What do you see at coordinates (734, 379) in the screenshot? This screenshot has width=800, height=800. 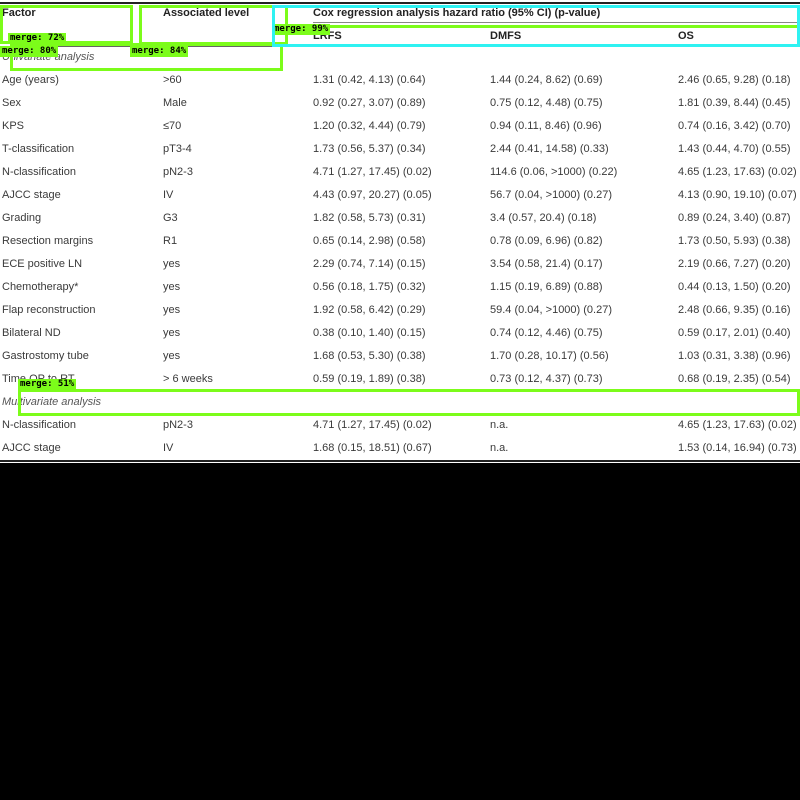 I see `cell-os: 0.68 (0.19, 2.35) (0.54)` at bounding box center [734, 379].